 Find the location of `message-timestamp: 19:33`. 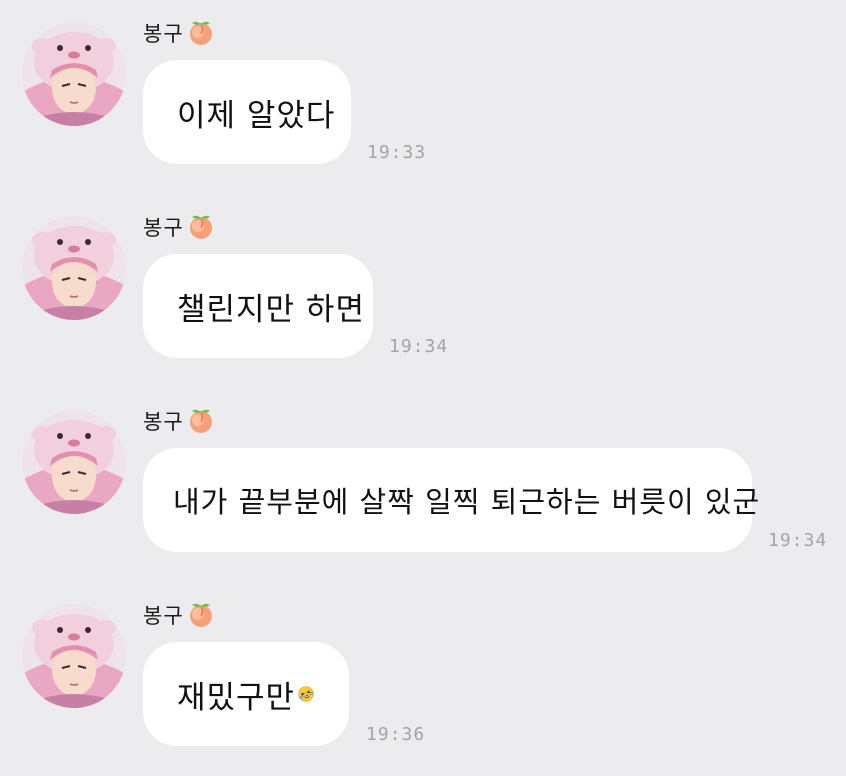

message-timestamp: 19:33 is located at coordinates (397, 152).